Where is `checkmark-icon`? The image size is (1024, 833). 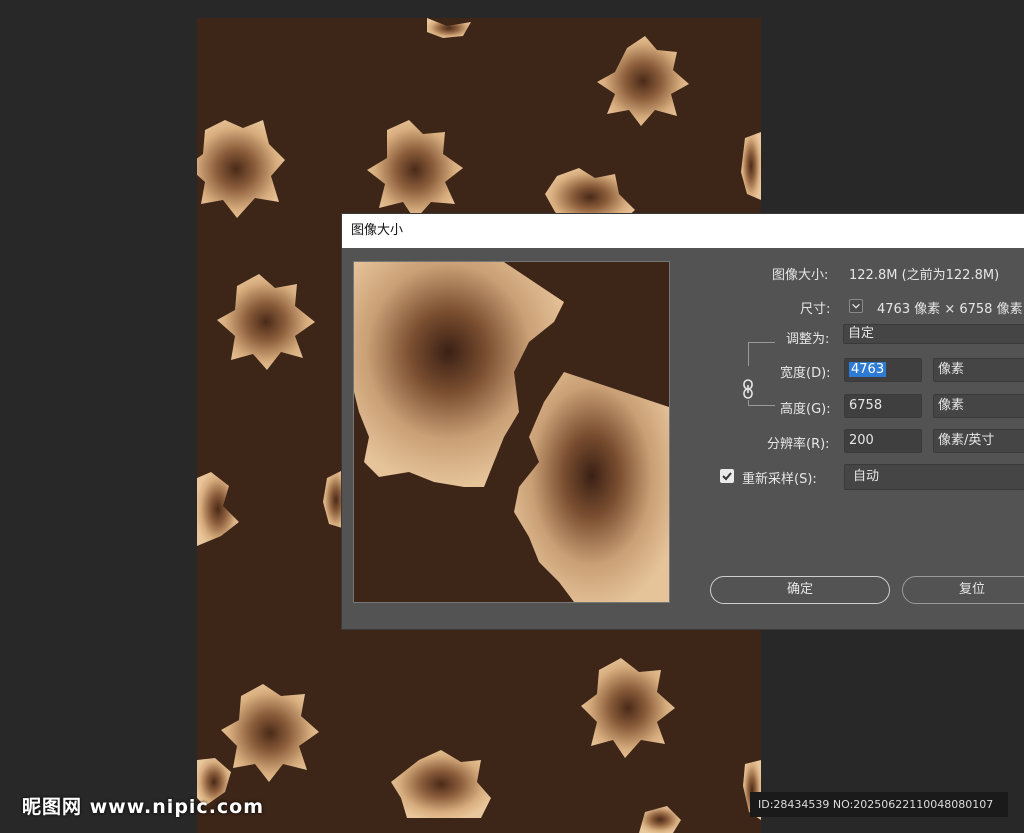 checkmark-icon is located at coordinates (727, 476).